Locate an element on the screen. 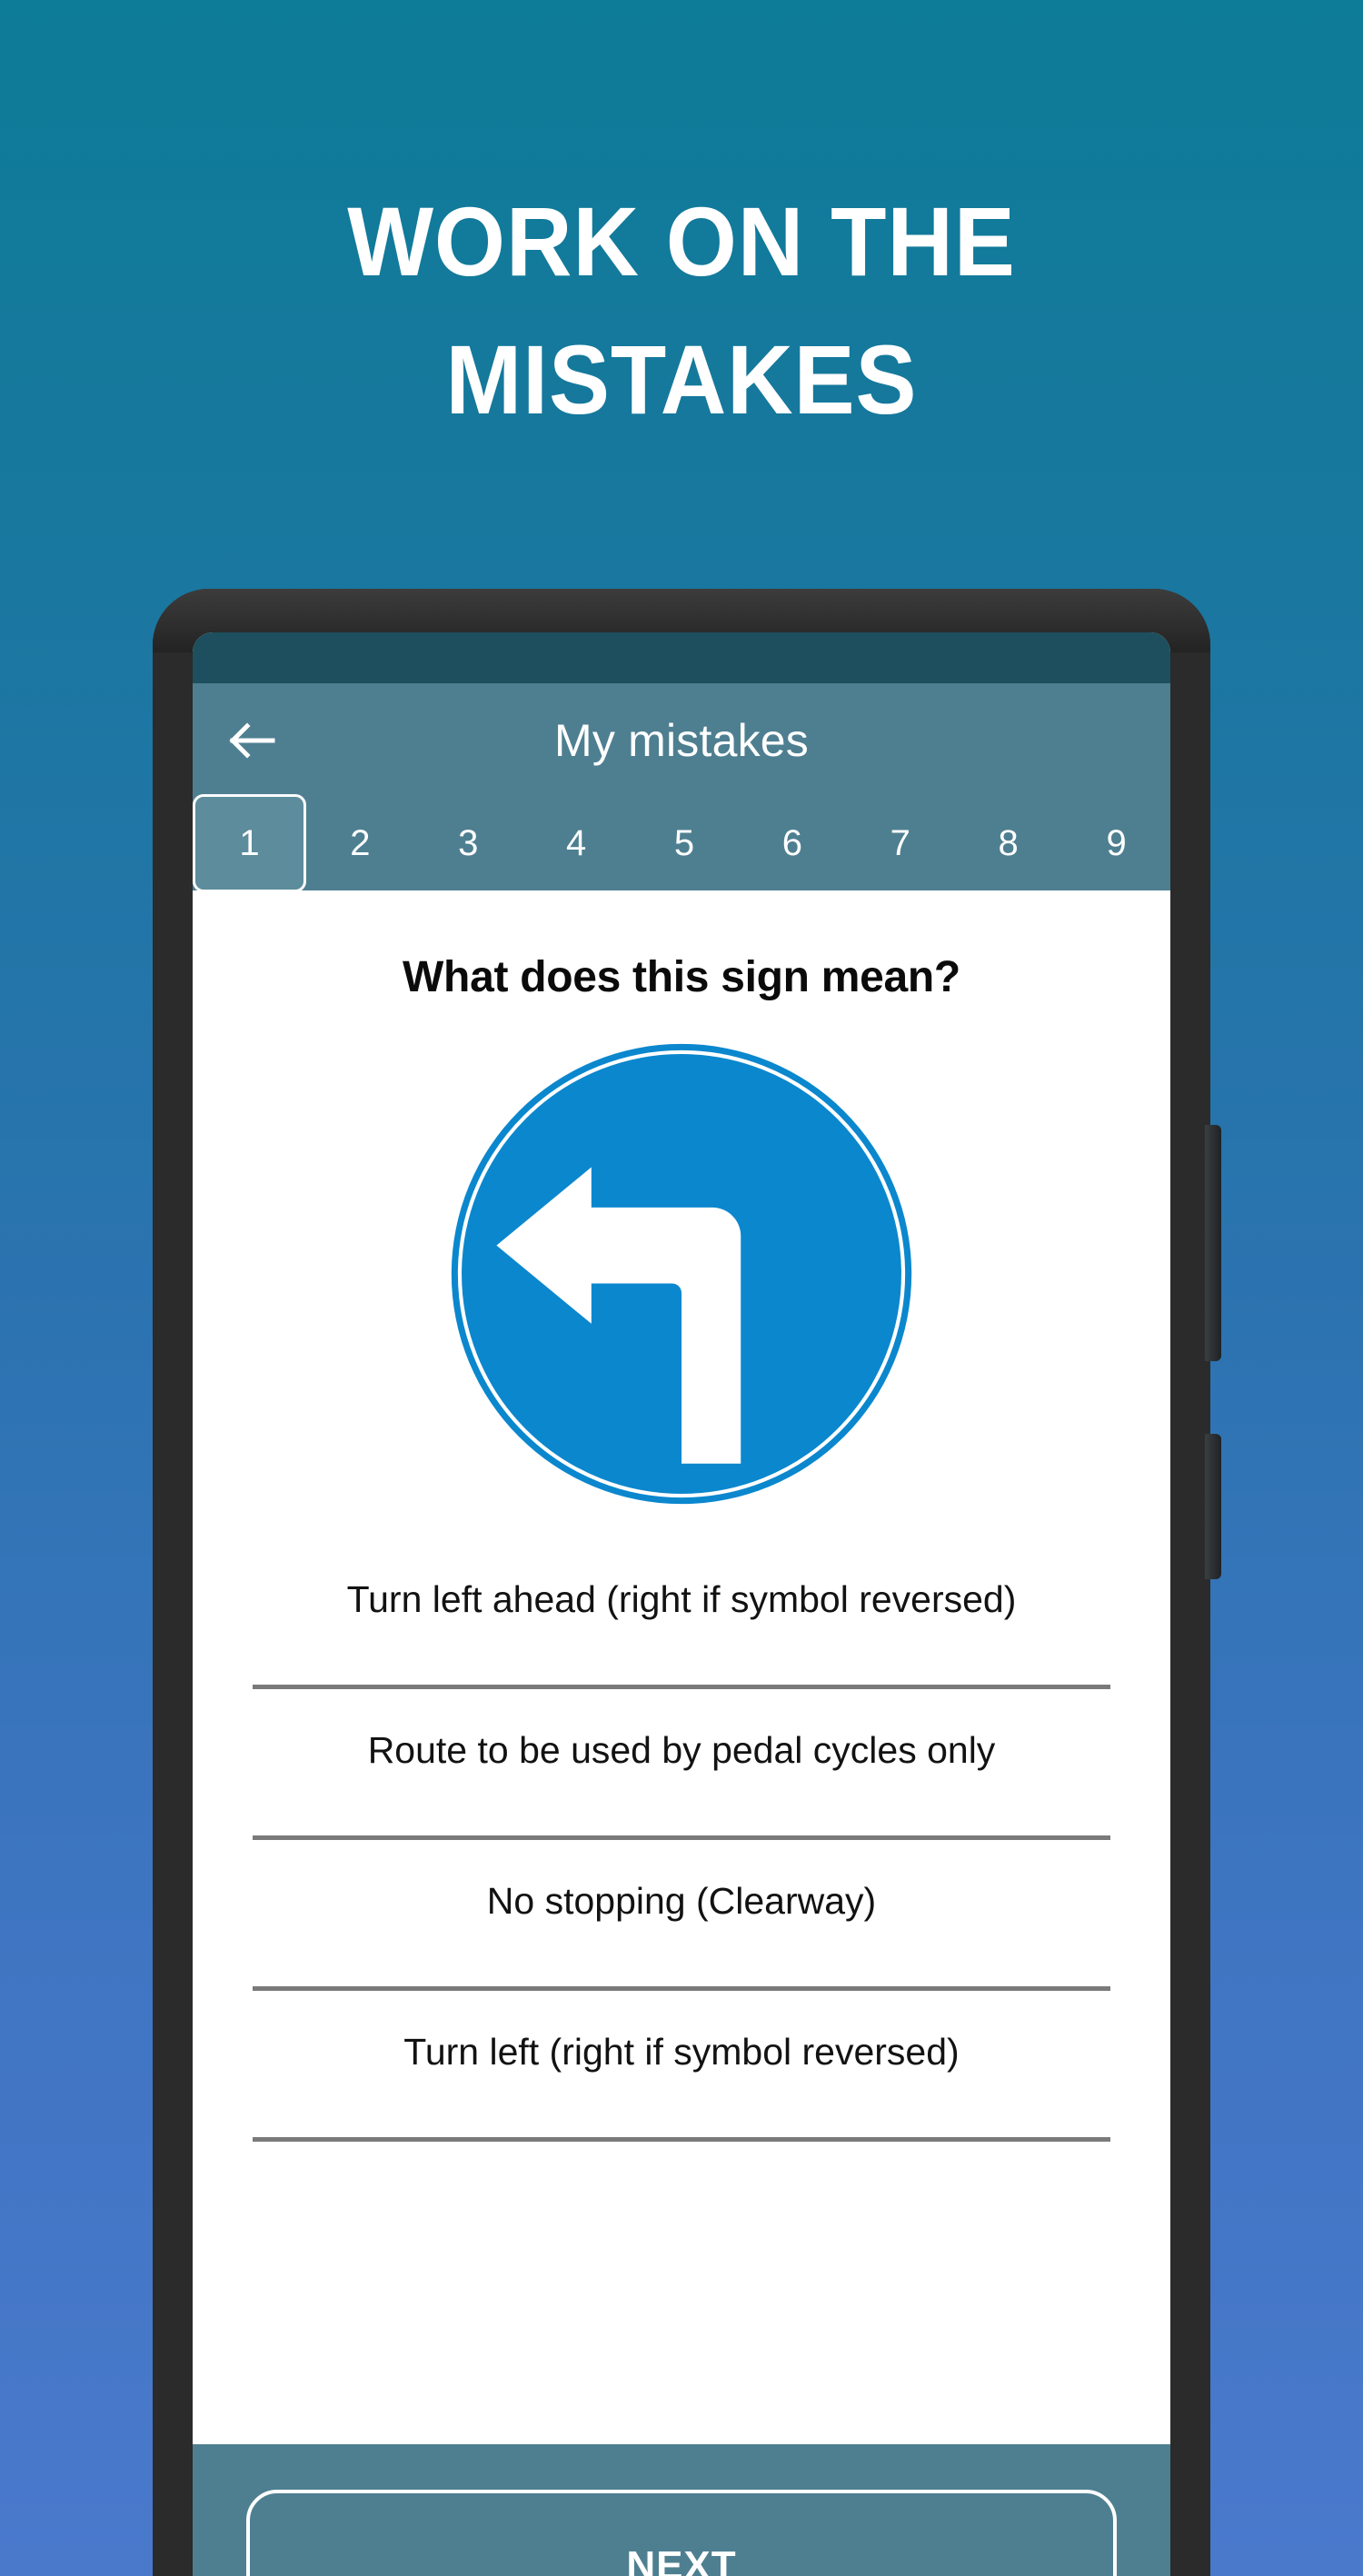 The height and width of the screenshot is (2576, 1363). tab-label: 1 is located at coordinates (249, 842).